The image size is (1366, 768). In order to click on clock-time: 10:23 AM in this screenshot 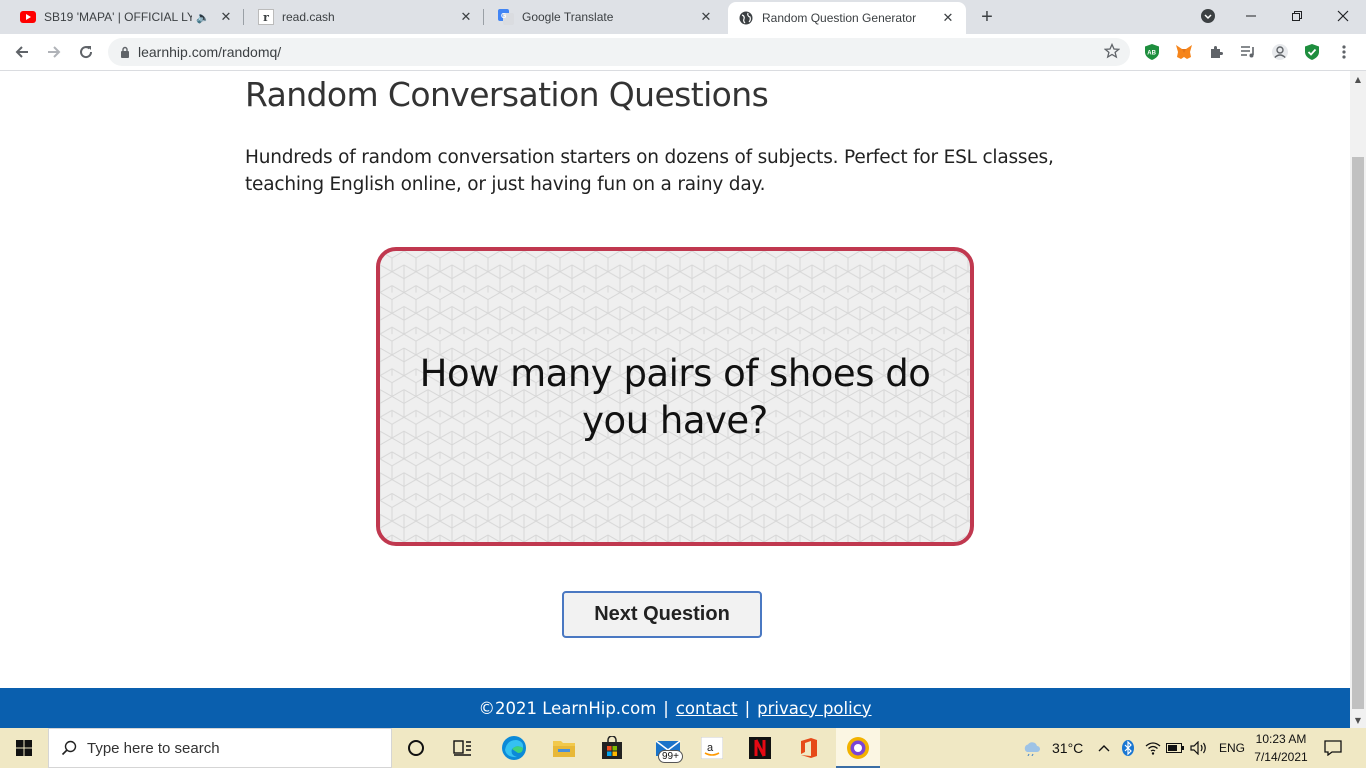, I will do `click(1281, 739)`.